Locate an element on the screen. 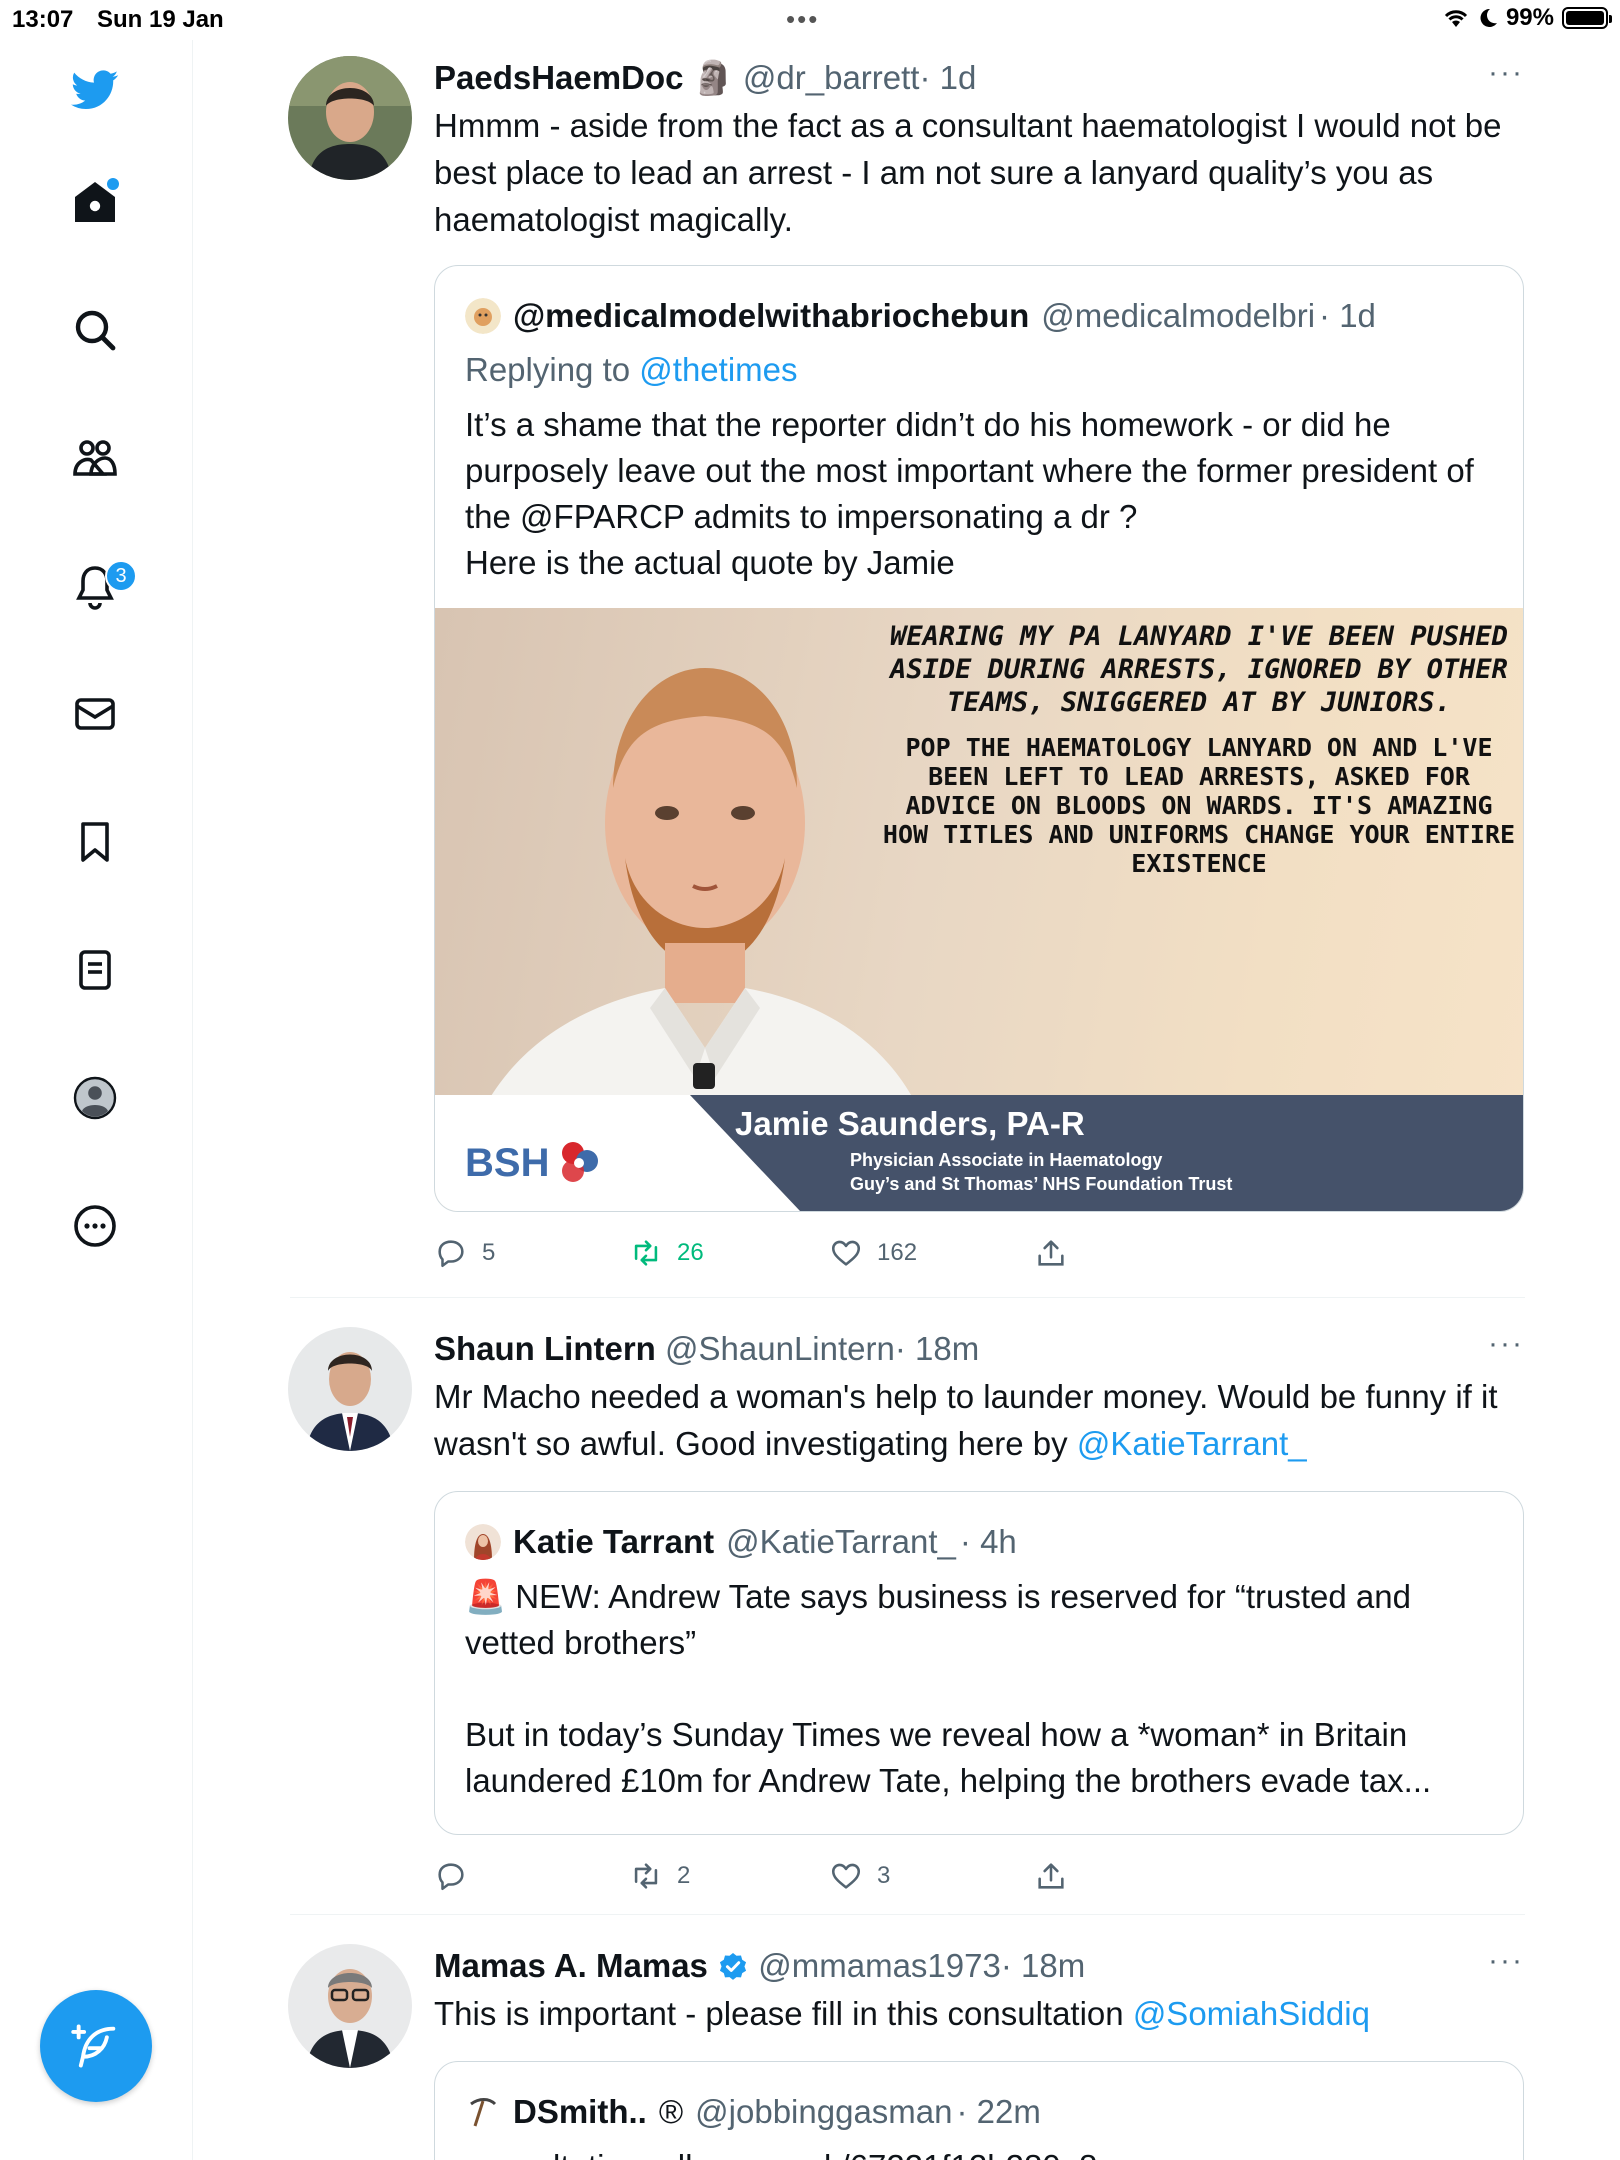 The height and width of the screenshot is (2160, 1620). replying-to-link: @thetimes is located at coordinates (718, 369).